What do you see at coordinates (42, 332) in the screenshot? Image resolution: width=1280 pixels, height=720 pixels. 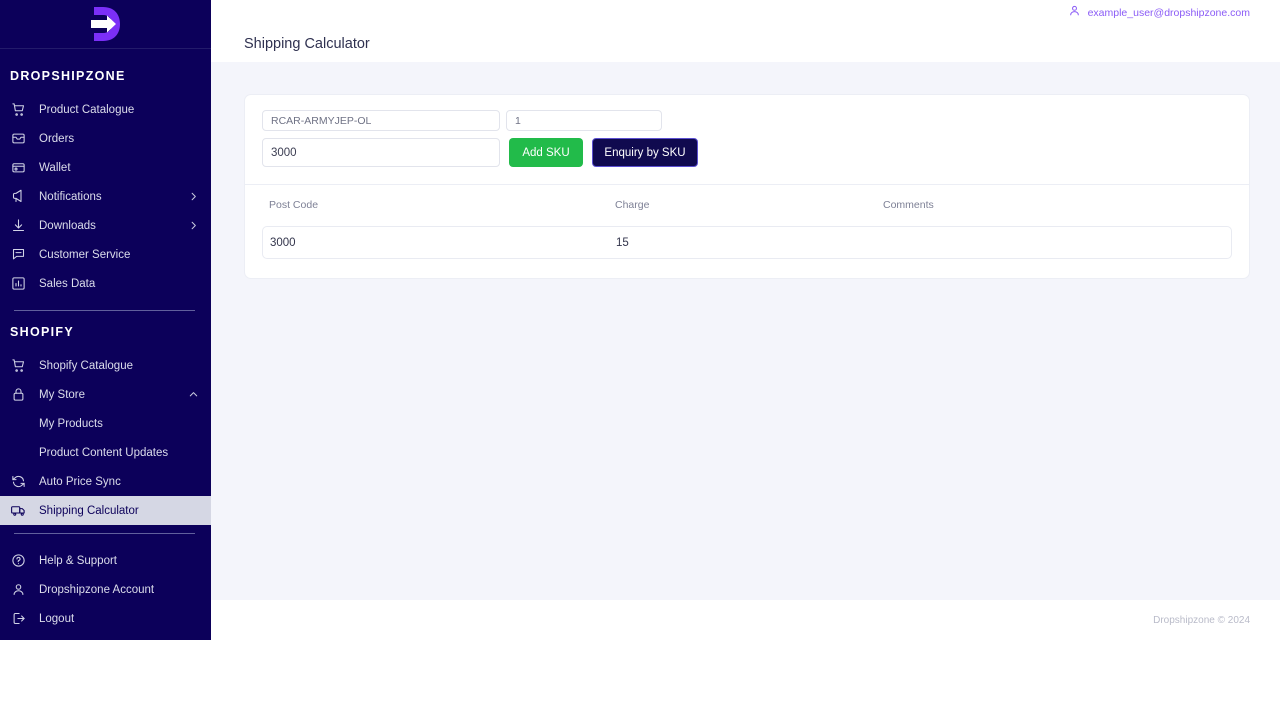 I see `sidebar-section-title-shopify: SHOPIFY` at bounding box center [42, 332].